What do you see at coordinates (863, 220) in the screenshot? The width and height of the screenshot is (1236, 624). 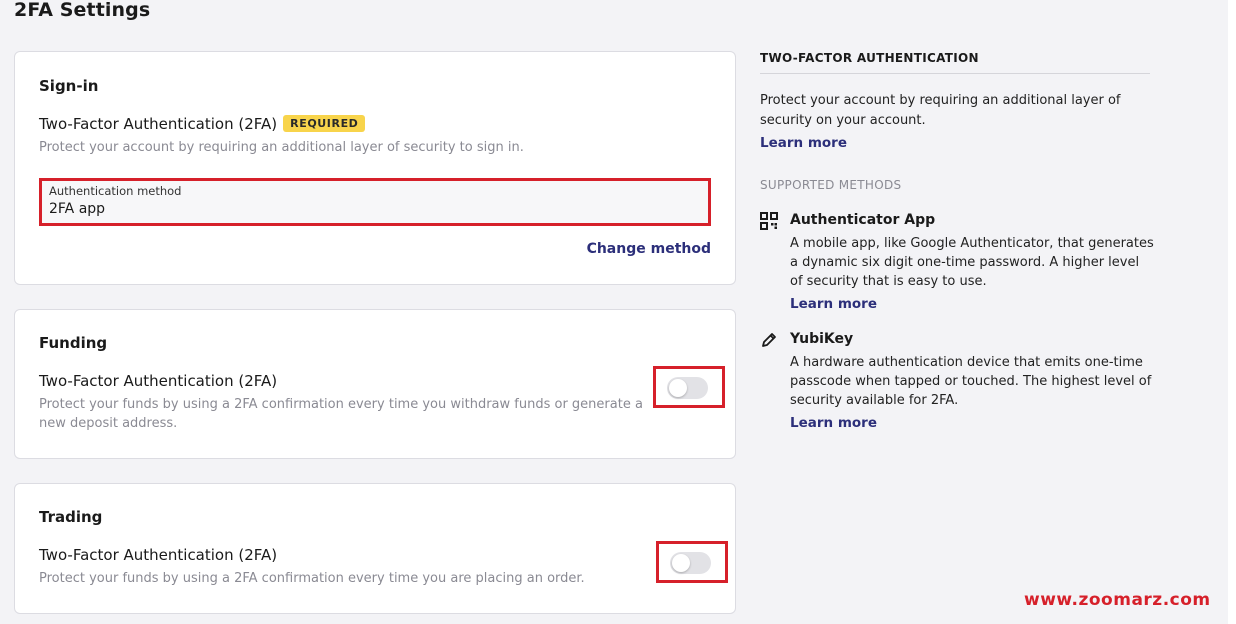 I see `method-title-authenticator-app: Authenticator App` at bounding box center [863, 220].